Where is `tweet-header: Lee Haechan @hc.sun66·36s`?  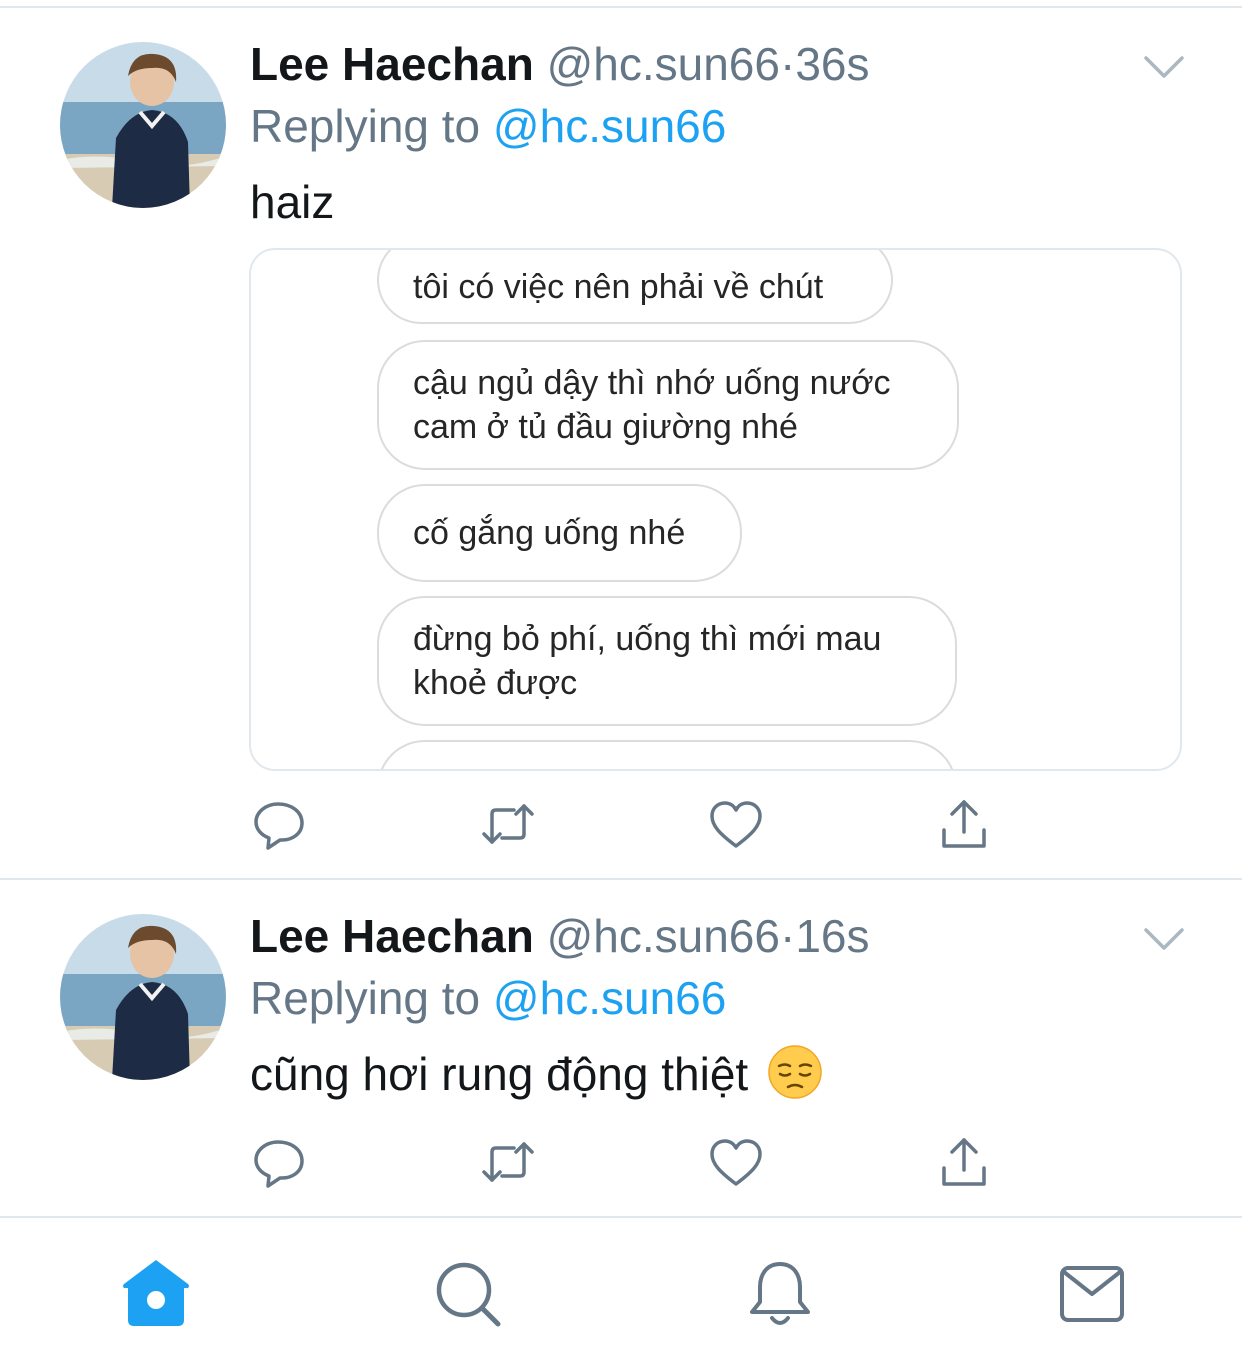 tweet-header: Lee Haechan @hc.sun66·36s is located at coordinates (559, 64).